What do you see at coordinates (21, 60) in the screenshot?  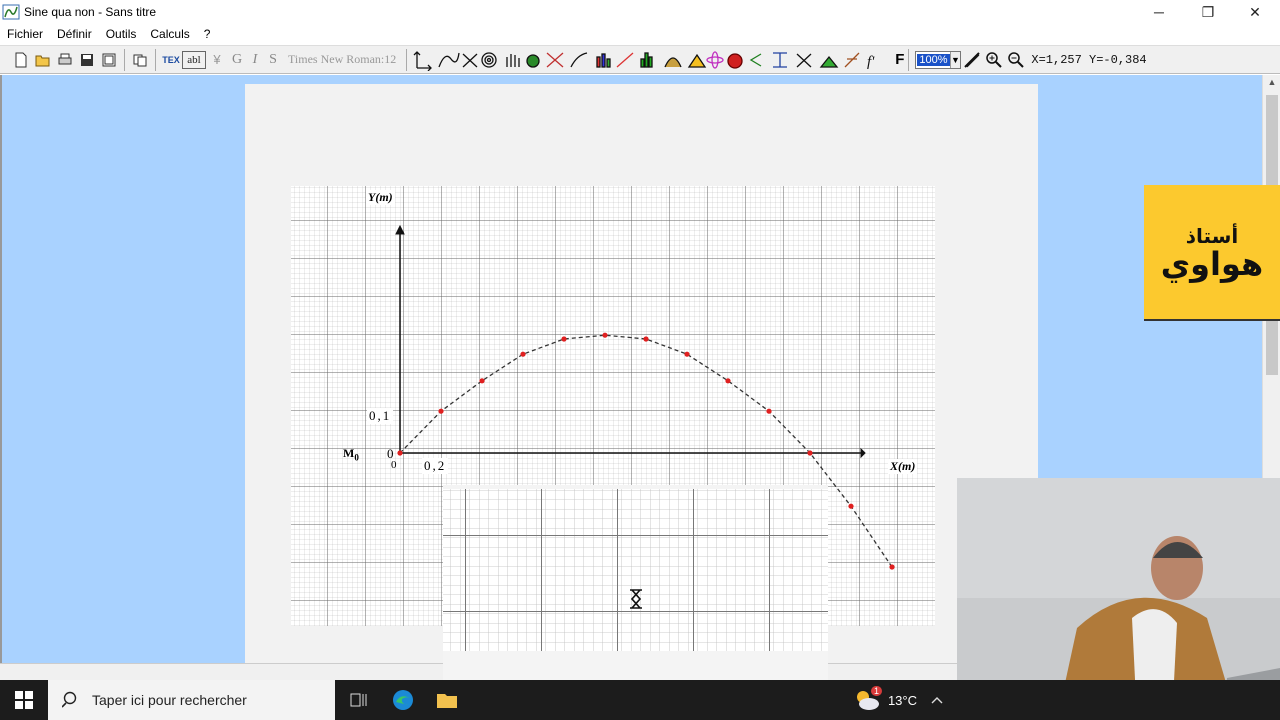 I see `new-file-icon` at bounding box center [21, 60].